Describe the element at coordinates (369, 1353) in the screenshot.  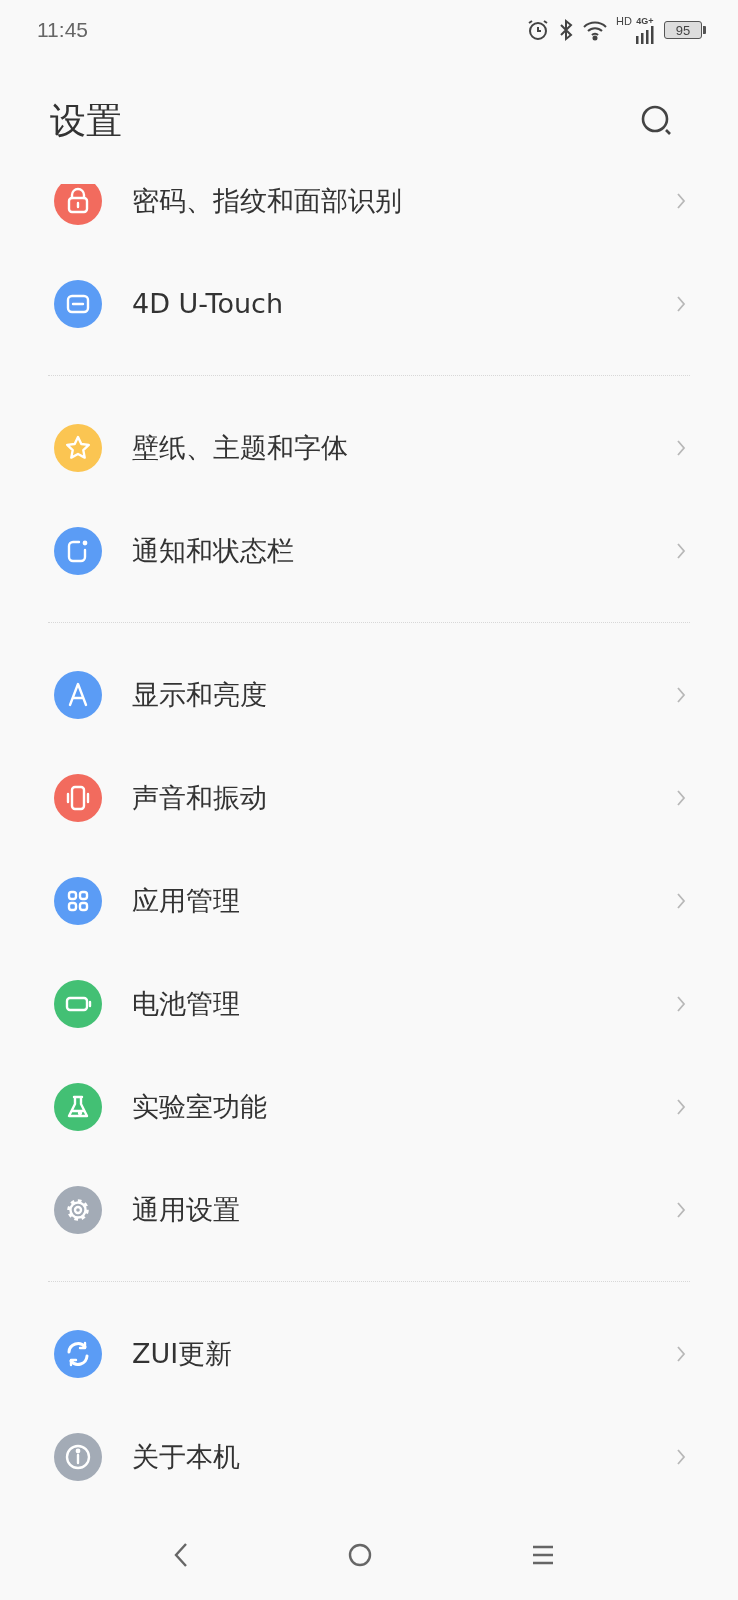
I see `settings-item: ZUI更新` at that location.